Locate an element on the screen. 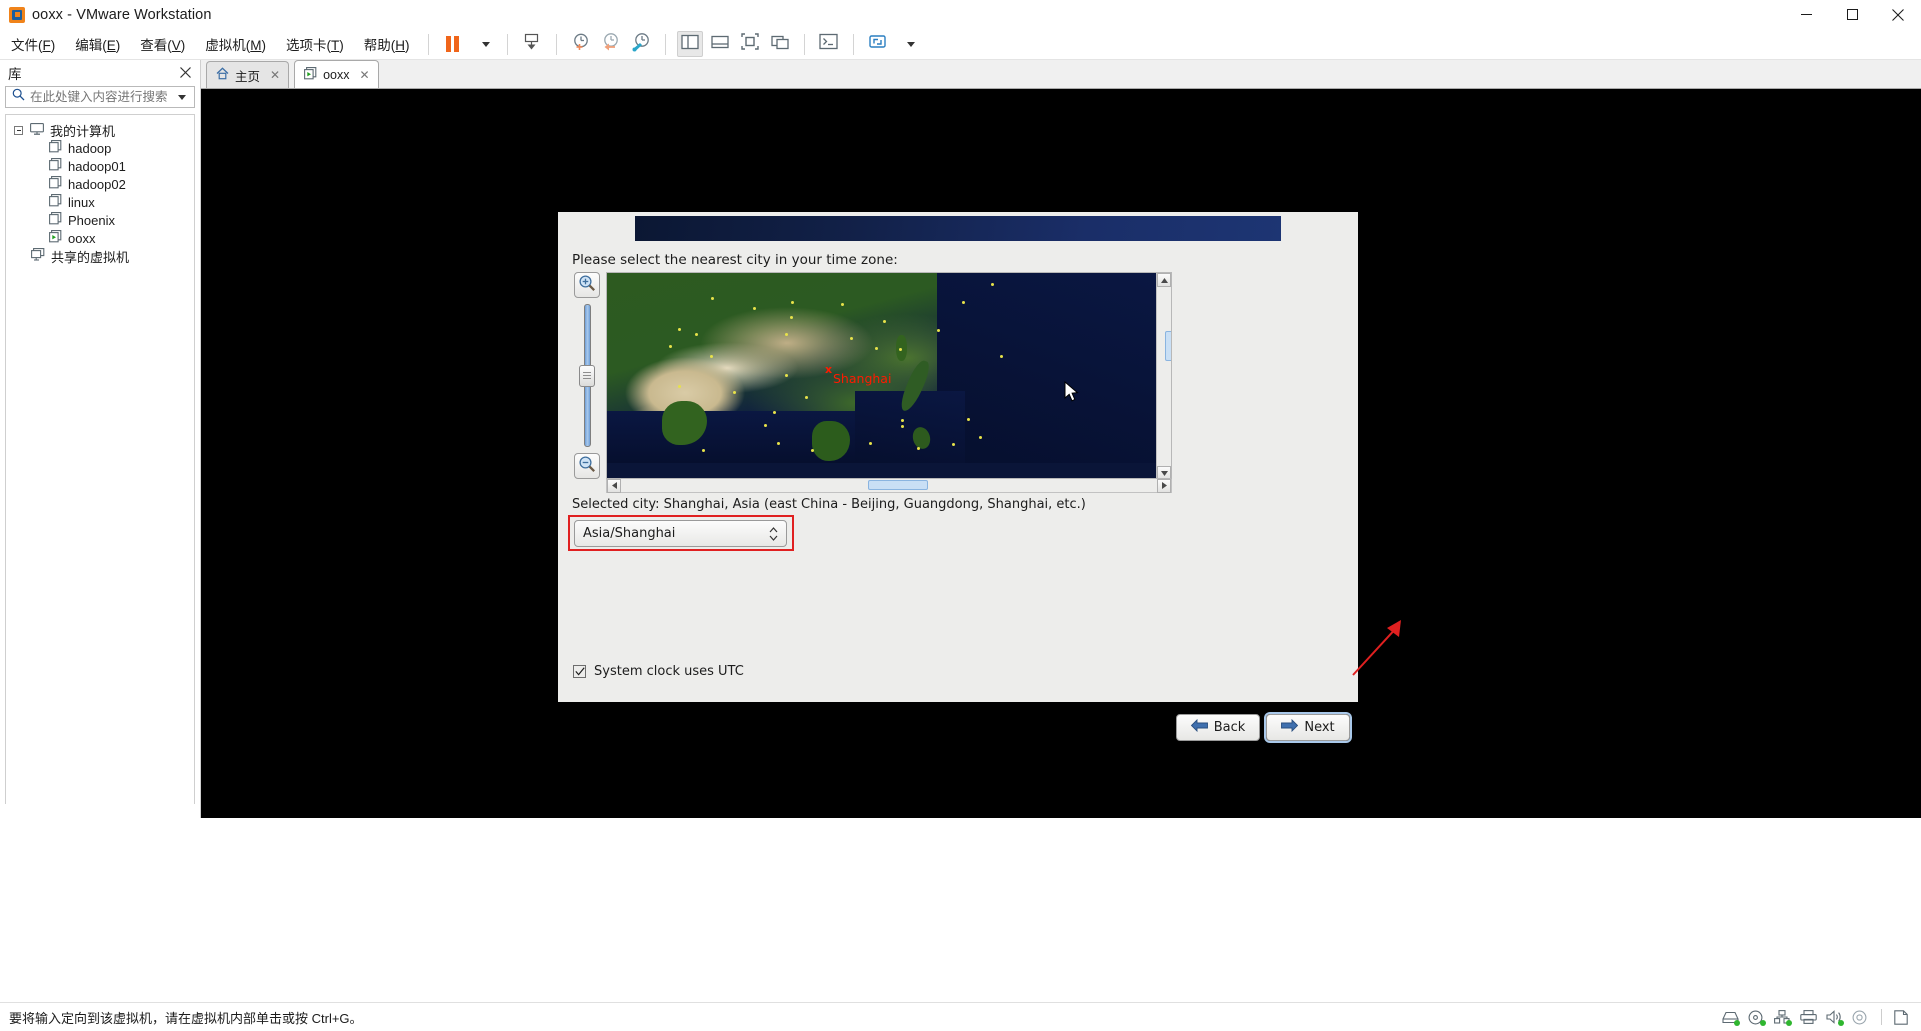 The image size is (1921, 1031). menu-bar: 文件(F) 编辑(E) 查看(V) 虚拟机(M) 选项卡(T) 帮助(H) is located at coordinates (960, 44).